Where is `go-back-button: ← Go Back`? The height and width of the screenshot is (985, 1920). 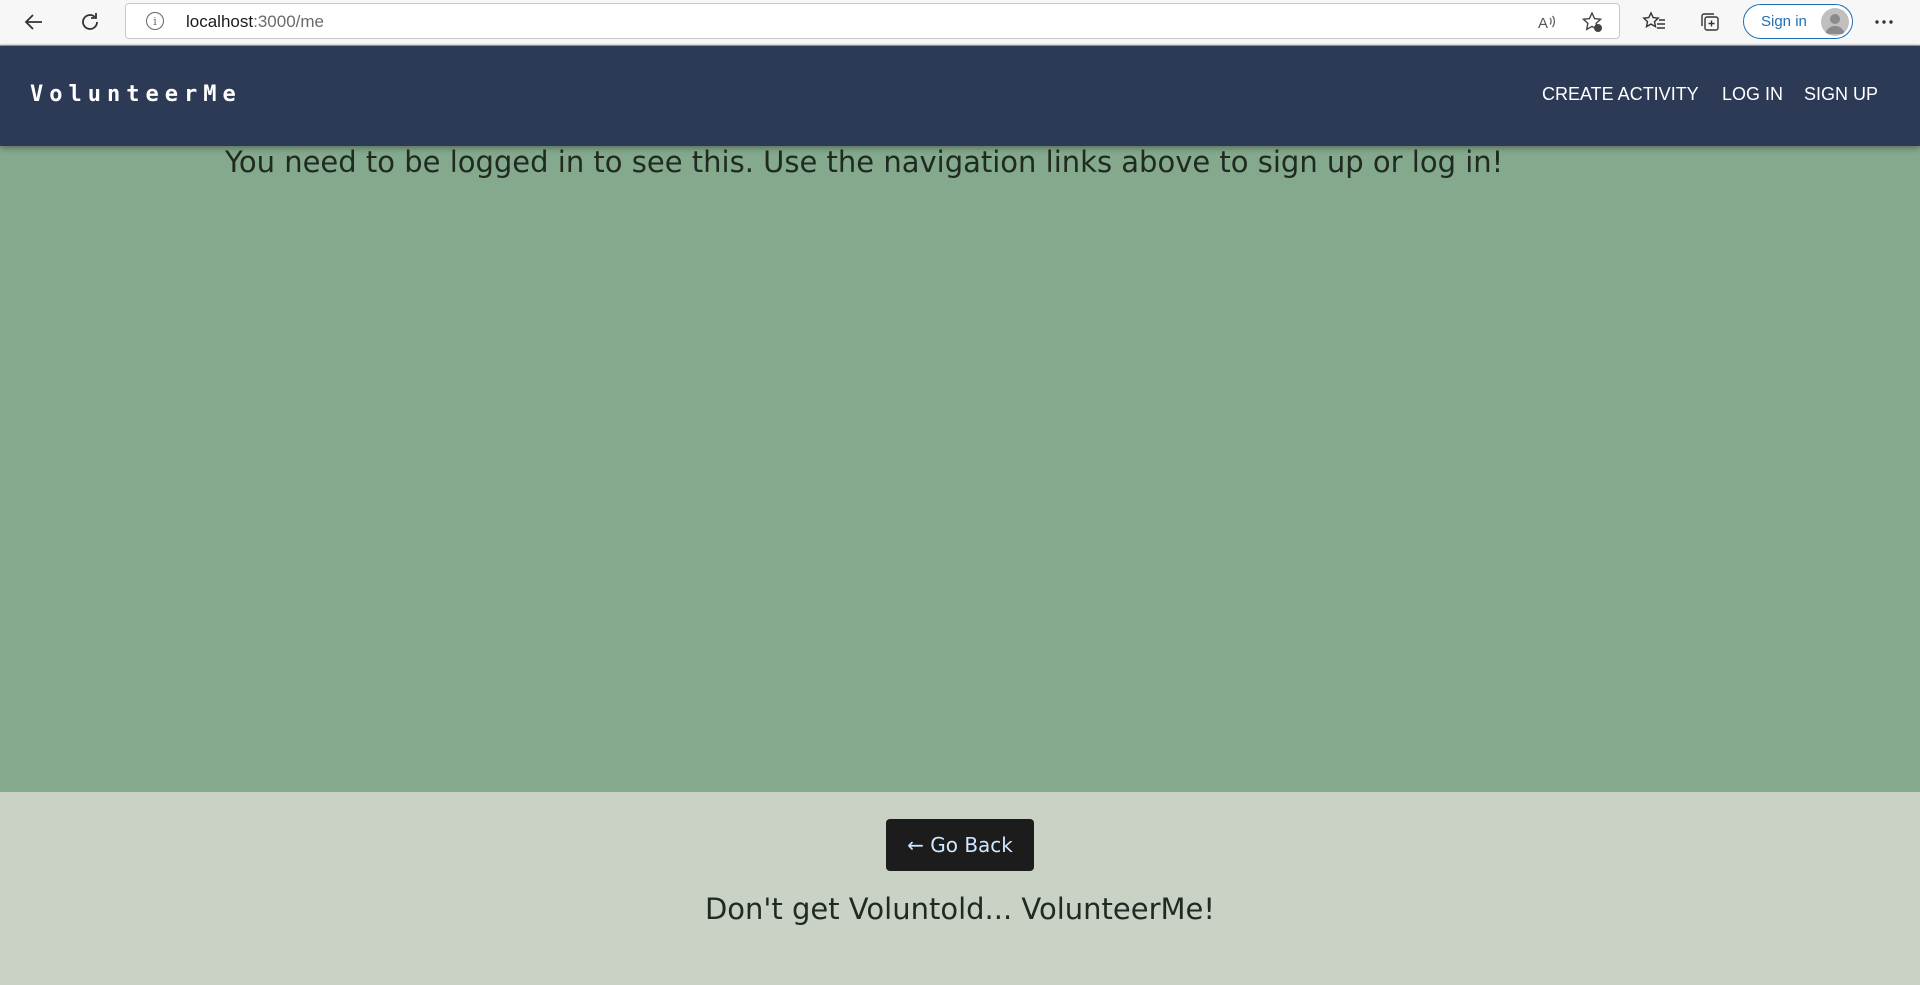
go-back-button: ← Go Back is located at coordinates (960, 845).